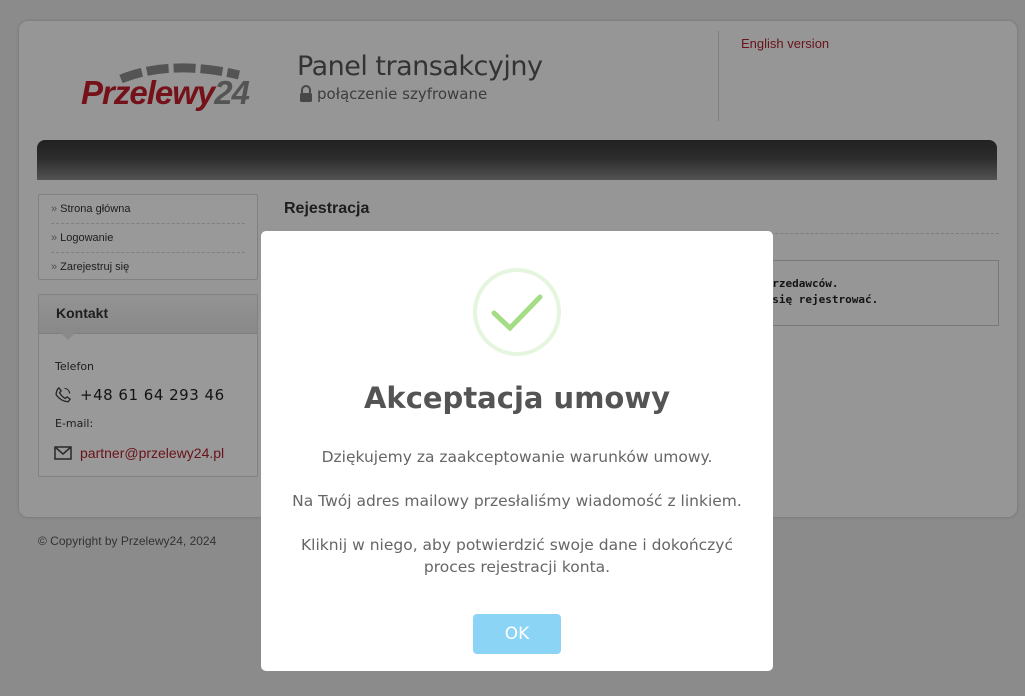 The image size is (1025, 696). Describe the element at coordinates (517, 398) in the screenshot. I see `dialog-title: Akceptacja umowy` at that location.